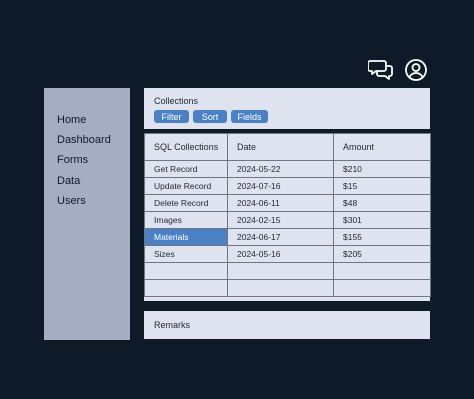 This screenshot has width=474, height=399. Describe the element at coordinates (186, 220) in the screenshot. I see `table-cell: Images` at that location.